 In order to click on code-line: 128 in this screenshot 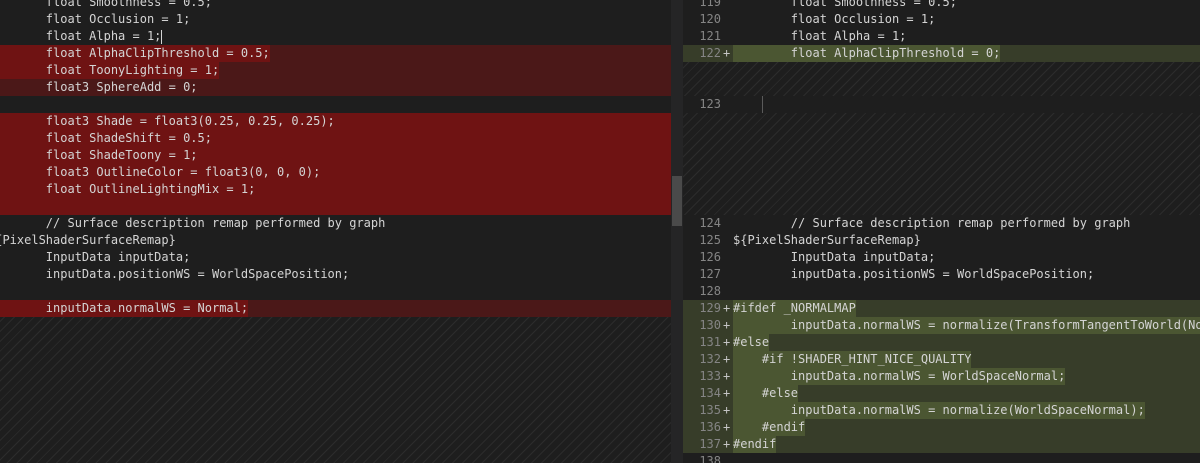, I will do `click(710, 291)`.